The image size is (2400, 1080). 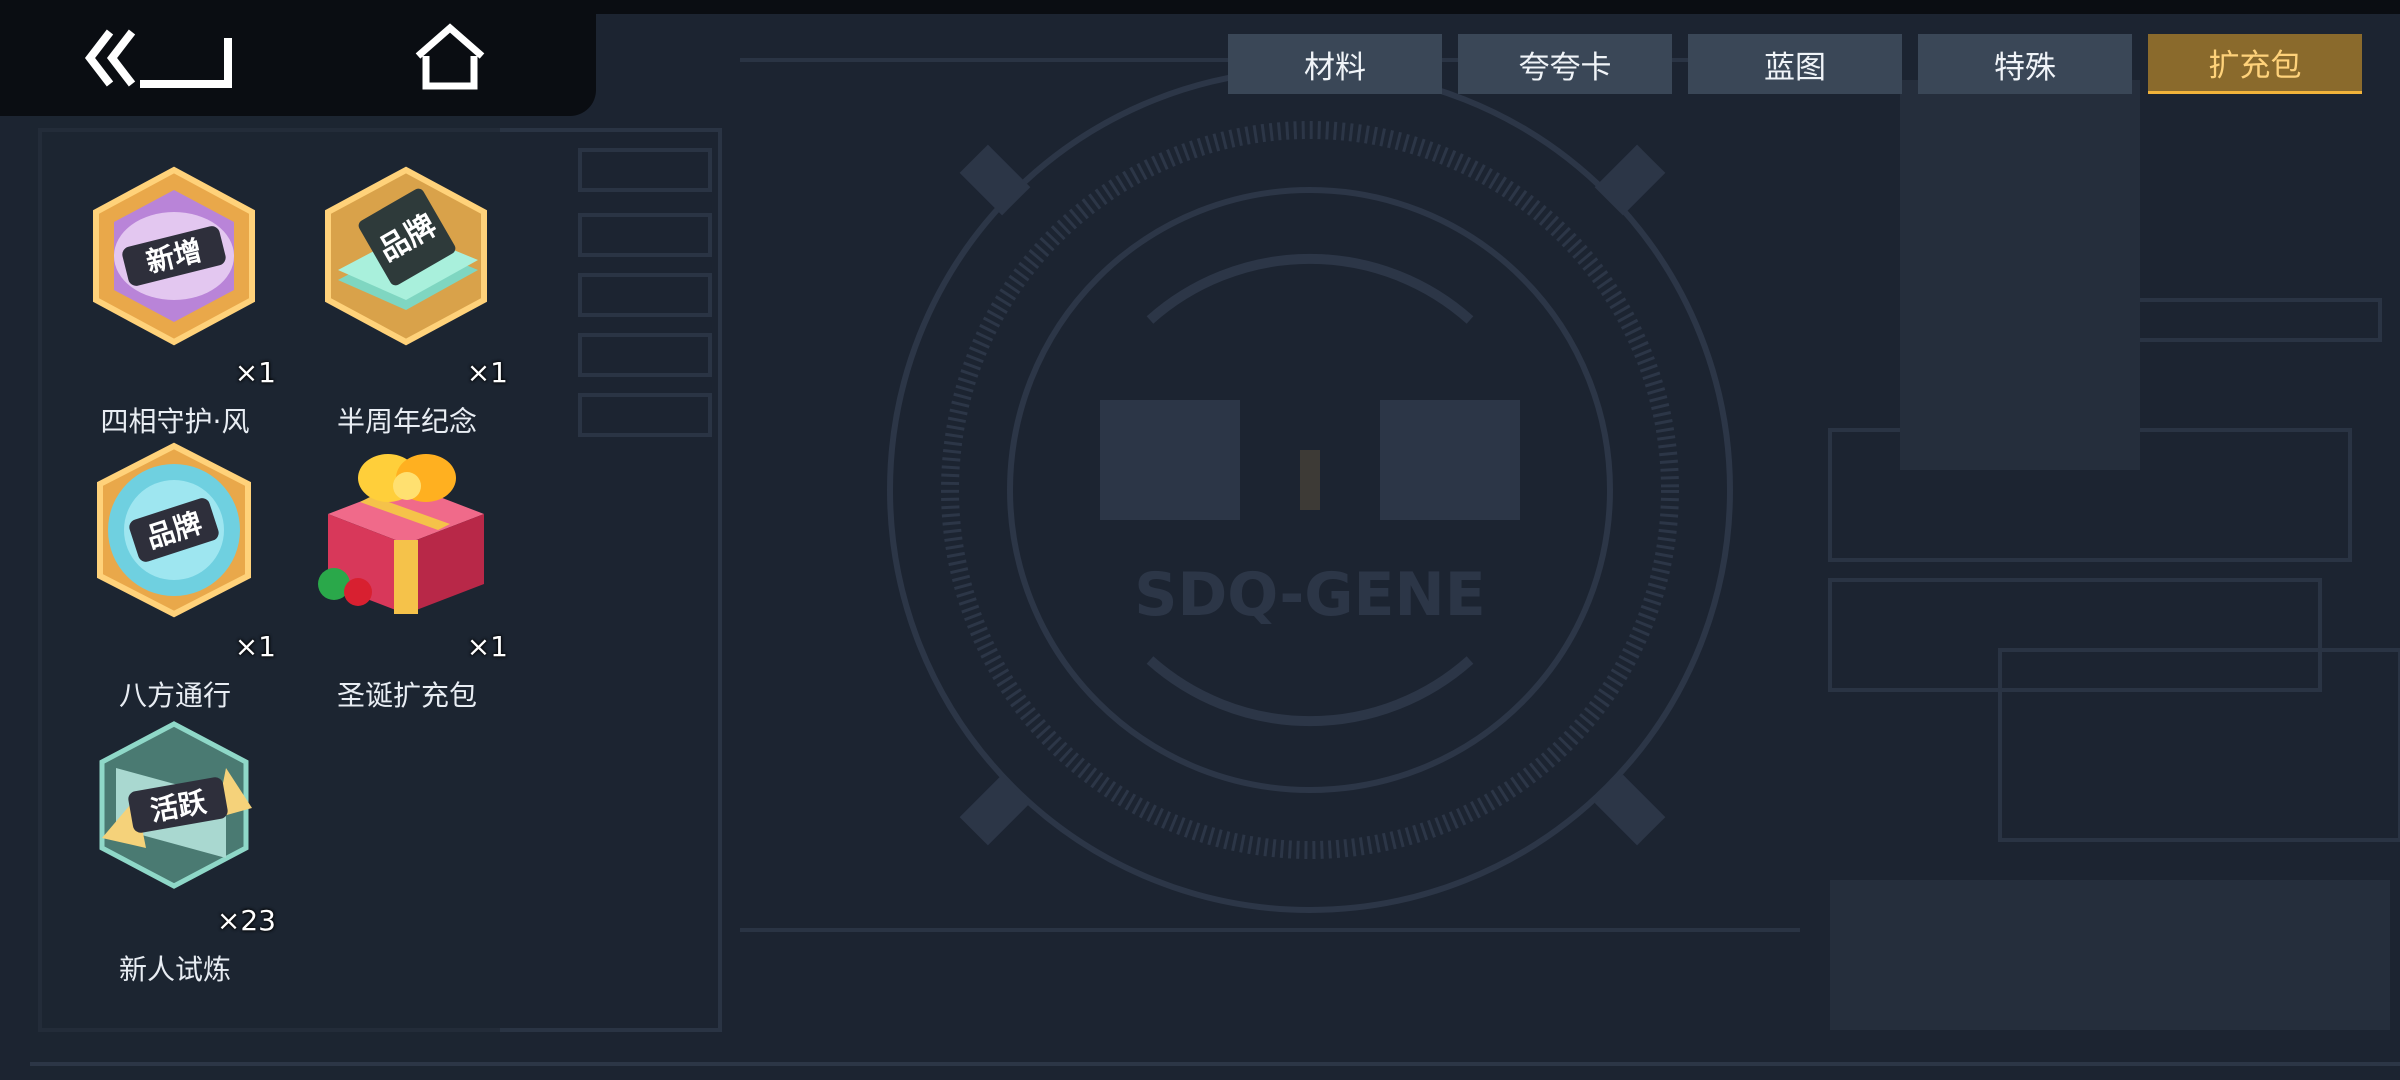 What do you see at coordinates (1565, 64) in the screenshot?
I see `tab-praise-card: 夸夸卡` at bounding box center [1565, 64].